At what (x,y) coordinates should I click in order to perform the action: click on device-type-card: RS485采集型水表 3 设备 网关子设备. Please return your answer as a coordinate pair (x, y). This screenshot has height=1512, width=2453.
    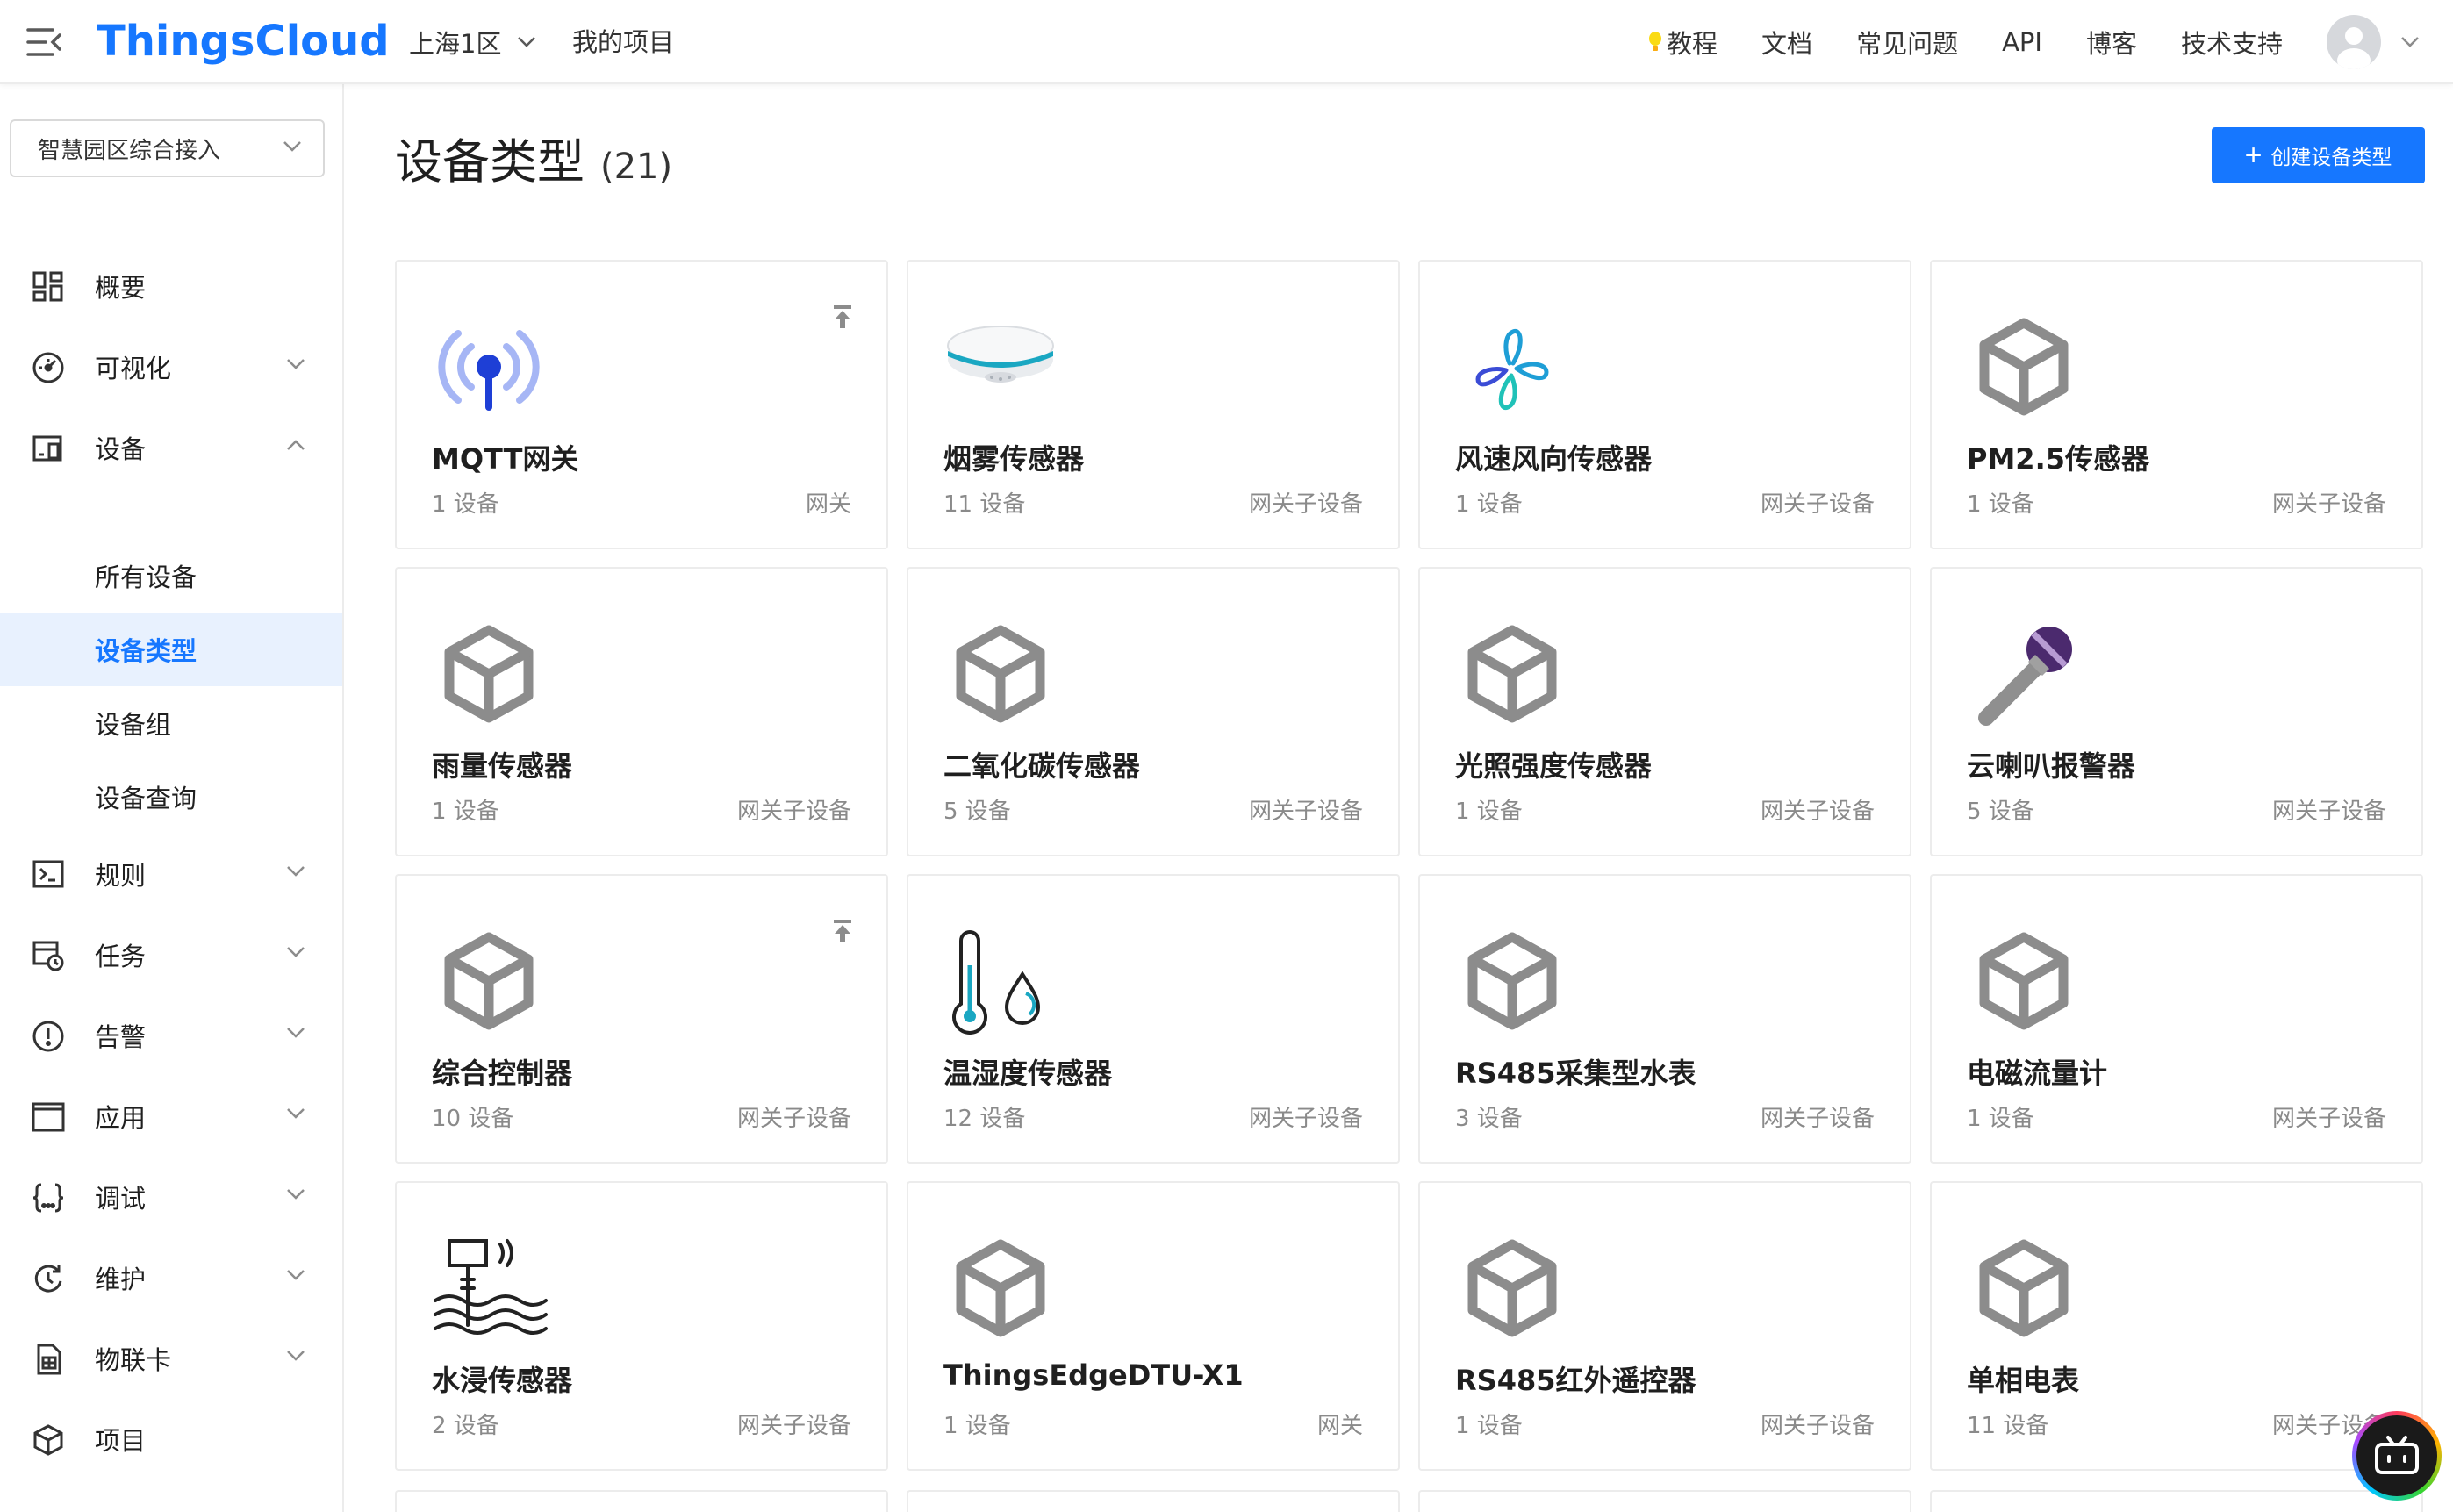
    Looking at the image, I should click on (1664, 1019).